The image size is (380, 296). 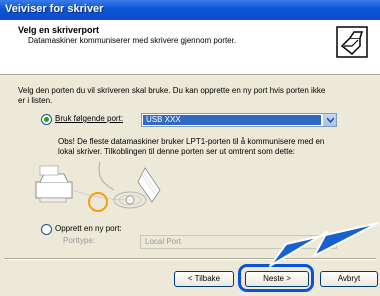 What do you see at coordinates (88, 229) in the screenshot?
I see `new-port-label: Opprett en ny port:` at bounding box center [88, 229].